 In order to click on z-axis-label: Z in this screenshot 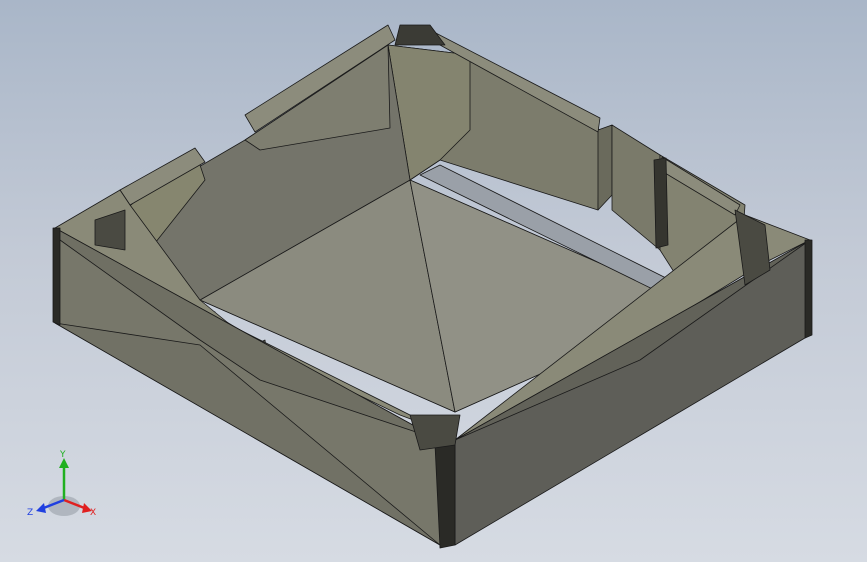, I will do `click(30, 513)`.